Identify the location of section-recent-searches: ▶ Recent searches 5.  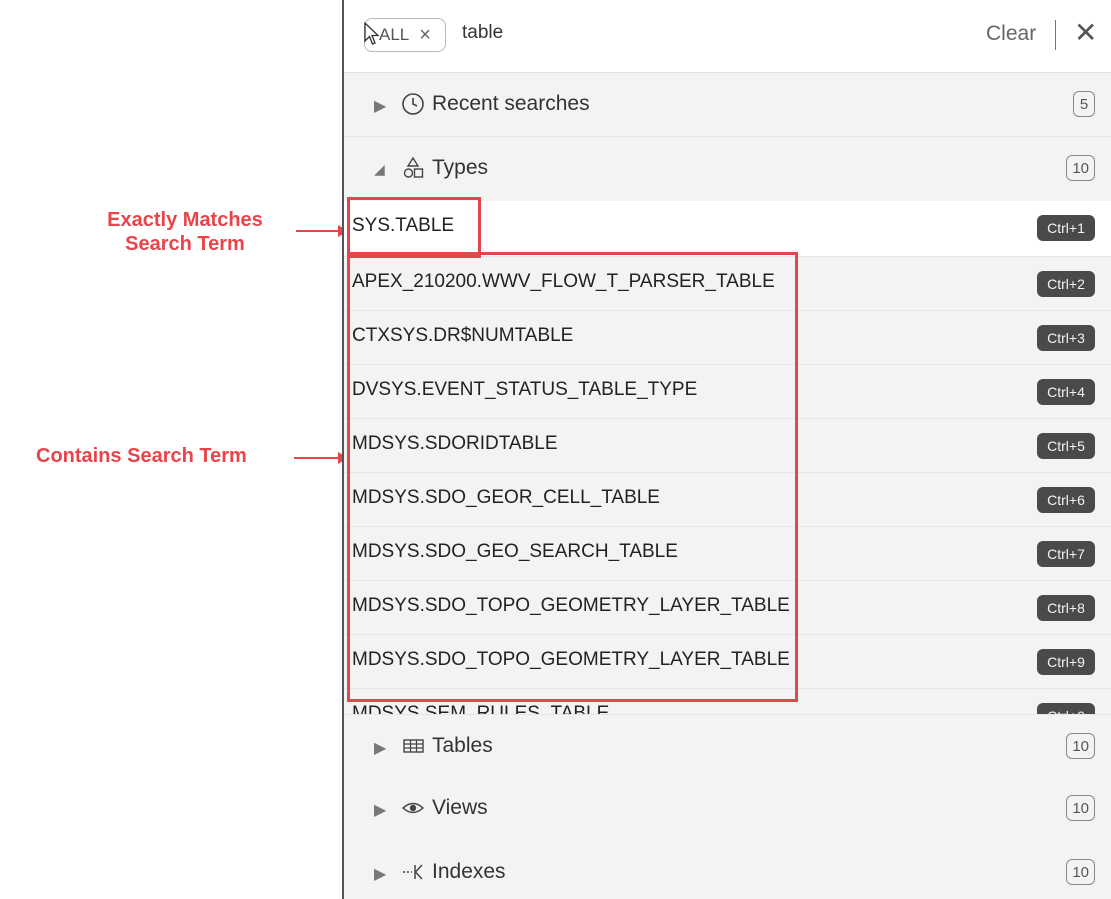
(727, 105).